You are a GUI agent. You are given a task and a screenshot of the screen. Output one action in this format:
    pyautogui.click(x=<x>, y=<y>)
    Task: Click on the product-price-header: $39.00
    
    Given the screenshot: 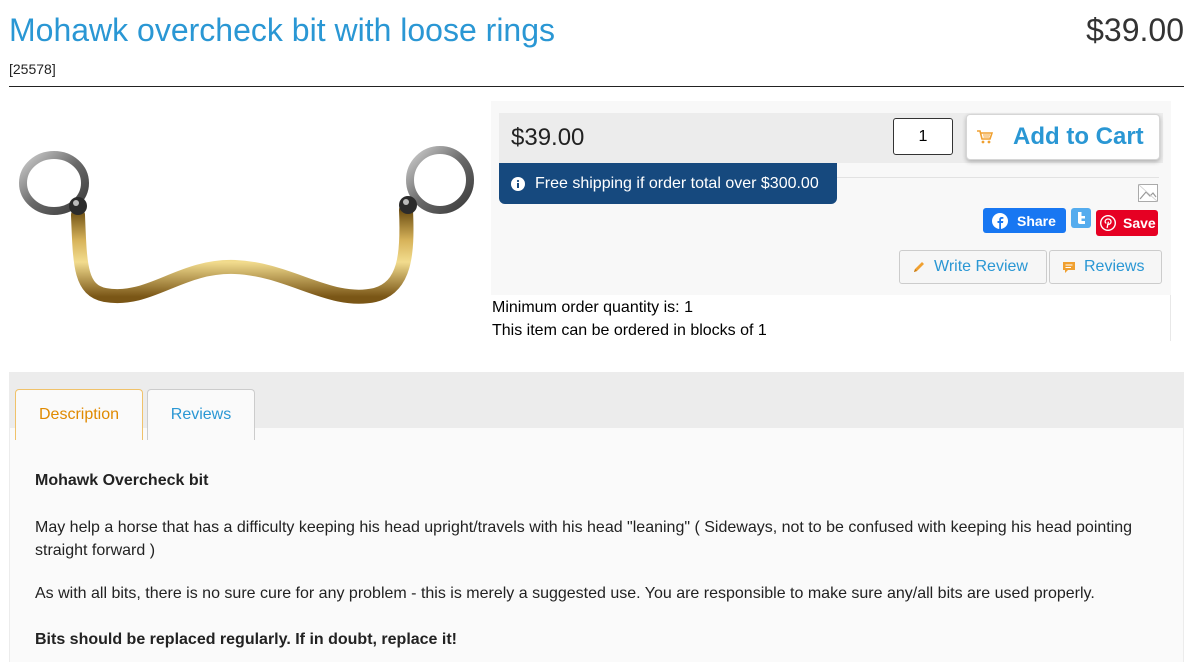 What is the action you would take?
    pyautogui.click(x=1135, y=30)
    